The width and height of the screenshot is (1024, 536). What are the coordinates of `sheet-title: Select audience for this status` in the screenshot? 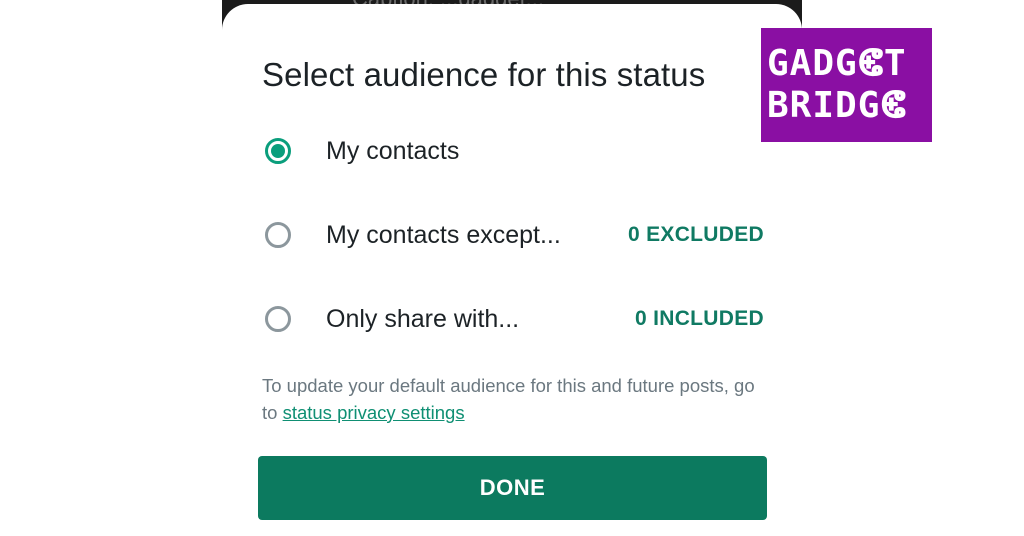 It's located at (484, 74).